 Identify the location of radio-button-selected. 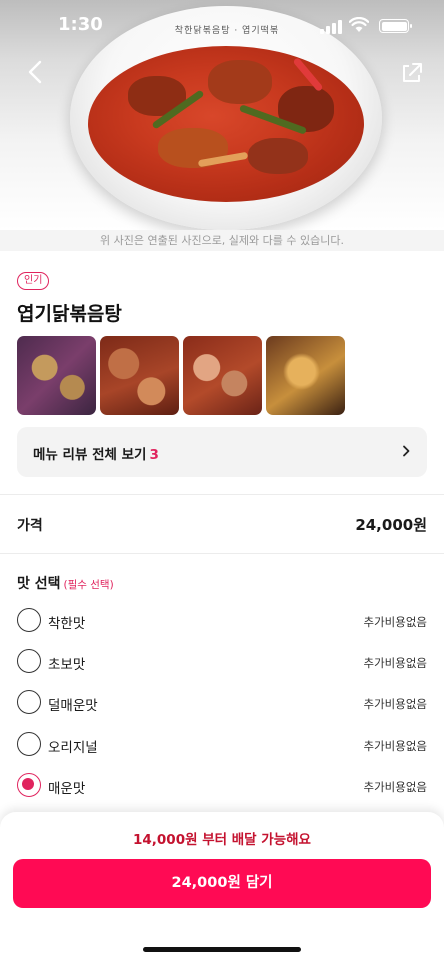
(29, 785).